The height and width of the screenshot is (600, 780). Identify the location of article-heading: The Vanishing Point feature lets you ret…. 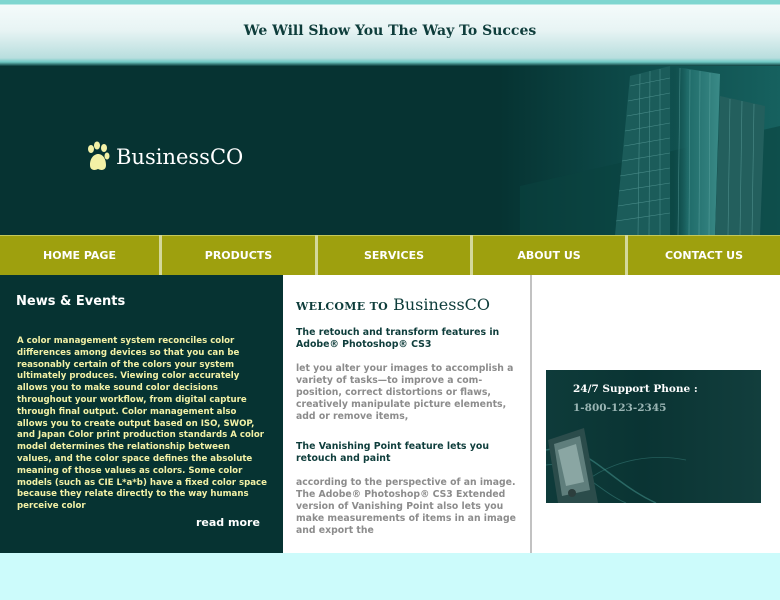
(392, 452).